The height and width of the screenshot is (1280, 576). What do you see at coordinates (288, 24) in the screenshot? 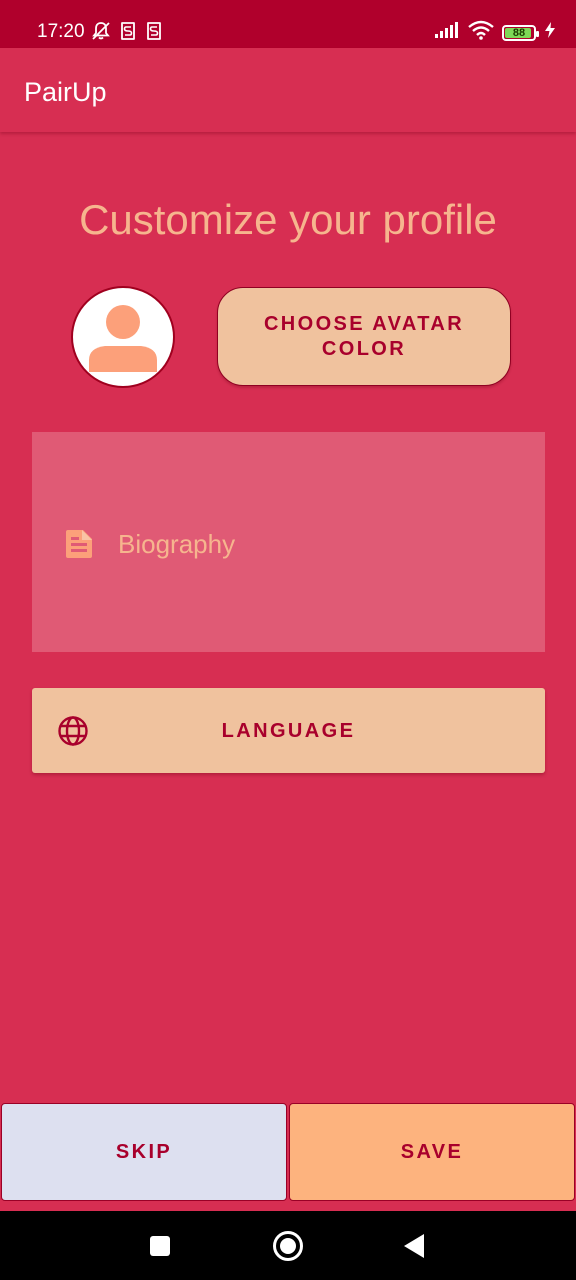
I see `status-bar: 17:20 88` at bounding box center [288, 24].